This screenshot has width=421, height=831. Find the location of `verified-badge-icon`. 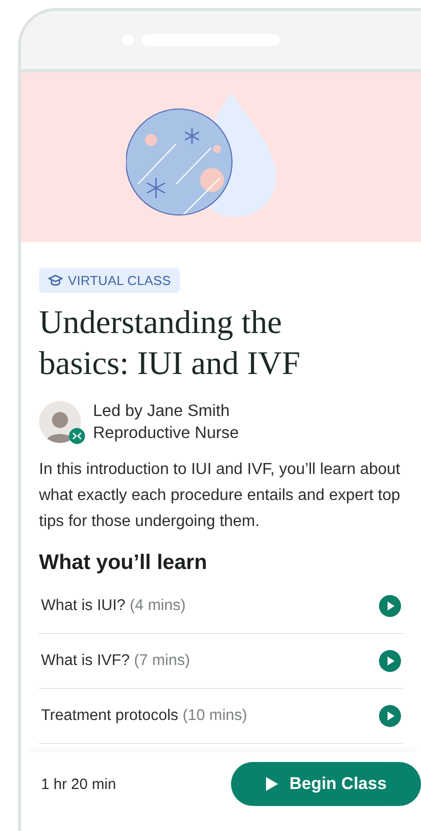

verified-badge-icon is located at coordinates (77, 436).